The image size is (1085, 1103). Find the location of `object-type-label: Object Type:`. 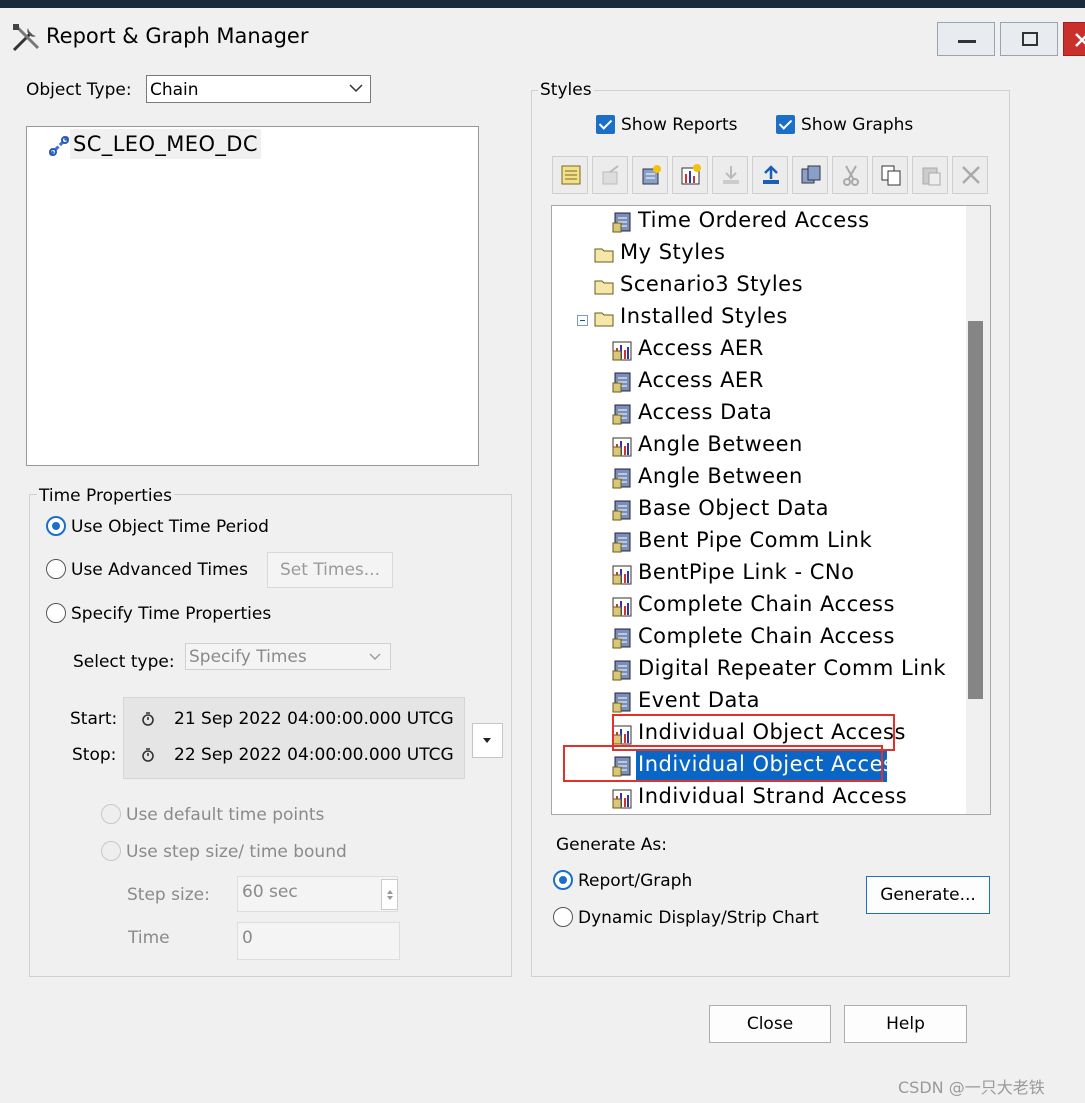

object-type-label: Object Type: is located at coordinates (79, 90).